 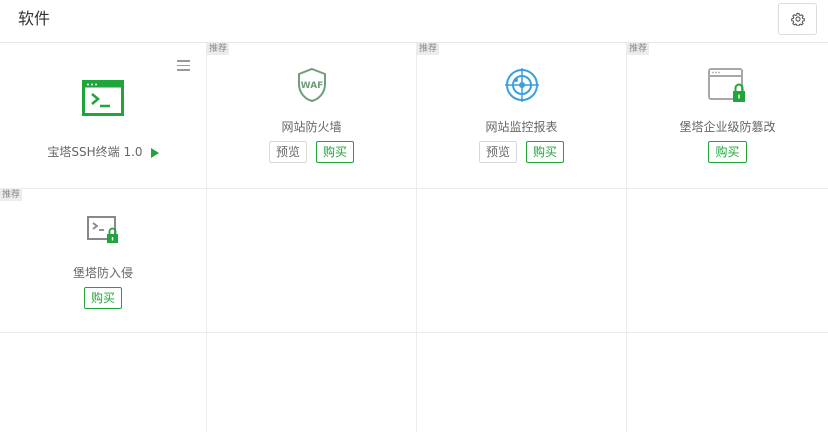 What do you see at coordinates (183, 65) in the screenshot?
I see `hamburger-icon` at bounding box center [183, 65].